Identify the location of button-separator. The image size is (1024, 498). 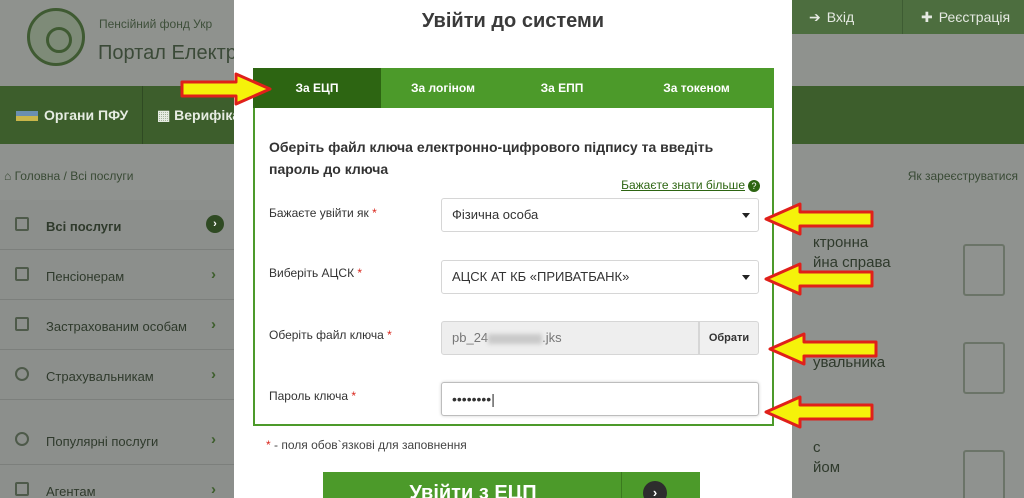
(621, 485).